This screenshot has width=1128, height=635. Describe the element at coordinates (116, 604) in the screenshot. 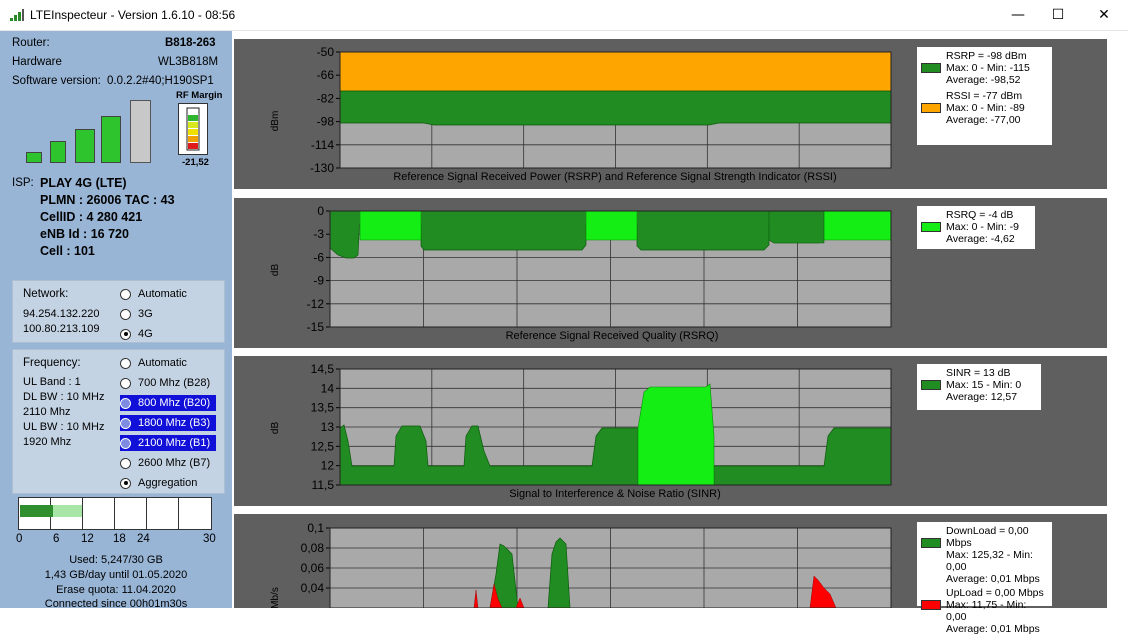

I see `connected-since: Connected since 00h01m30s` at that location.